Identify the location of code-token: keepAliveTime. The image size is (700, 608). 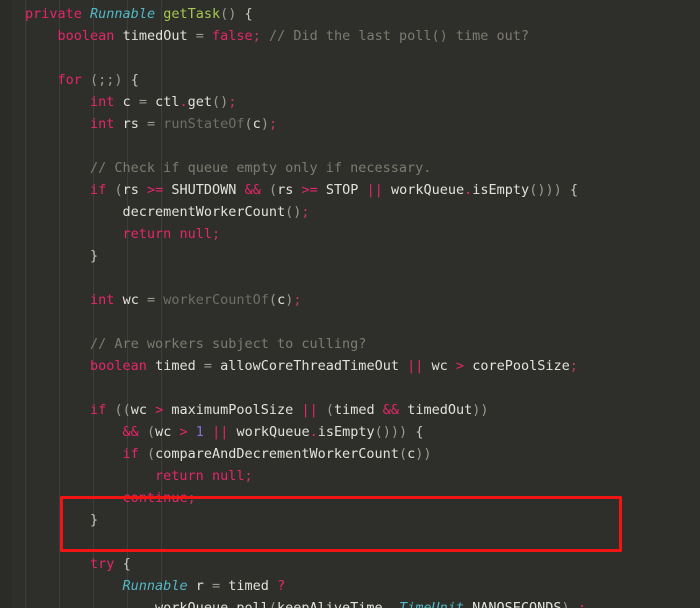
(330, 604).